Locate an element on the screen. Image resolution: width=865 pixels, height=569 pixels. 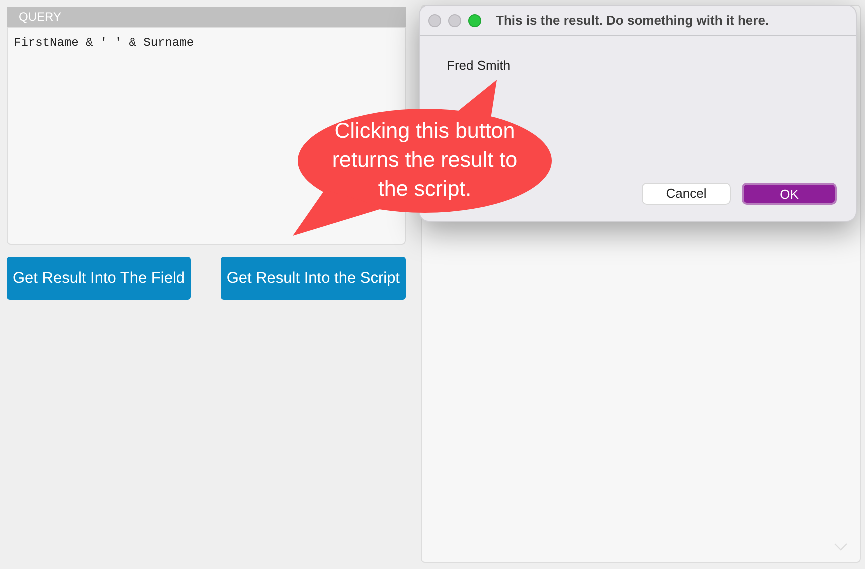
callout-tooltip: Clicking this button returns the result to the script. is located at coordinates (423, 158).